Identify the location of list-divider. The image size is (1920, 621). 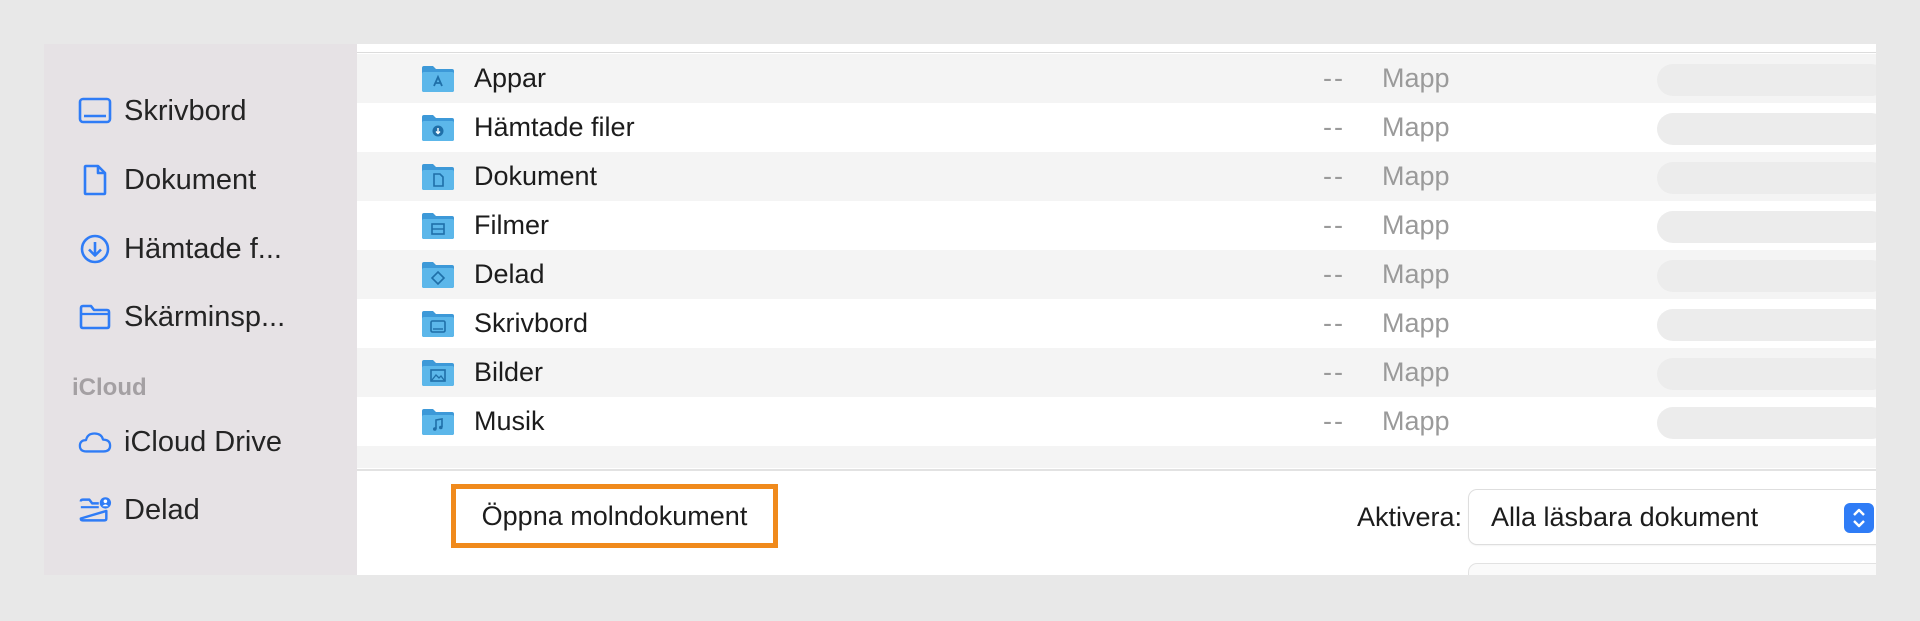
(1116, 52).